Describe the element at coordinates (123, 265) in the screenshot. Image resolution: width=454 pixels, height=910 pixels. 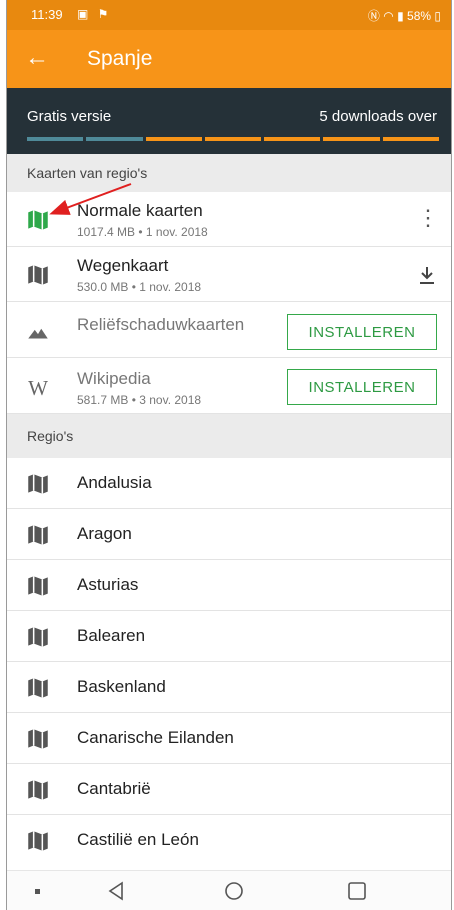
I see `item-title: Wegenkaart` at that location.